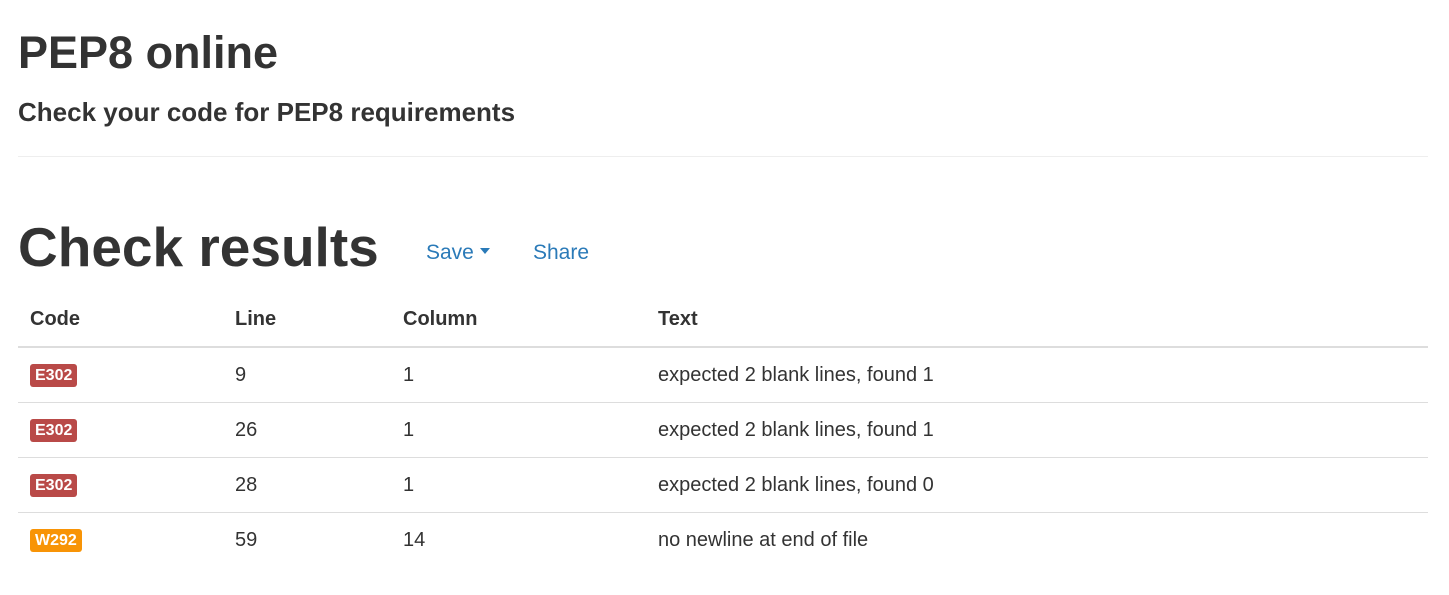  What do you see at coordinates (723, 156) in the screenshot?
I see `header-divider` at bounding box center [723, 156].